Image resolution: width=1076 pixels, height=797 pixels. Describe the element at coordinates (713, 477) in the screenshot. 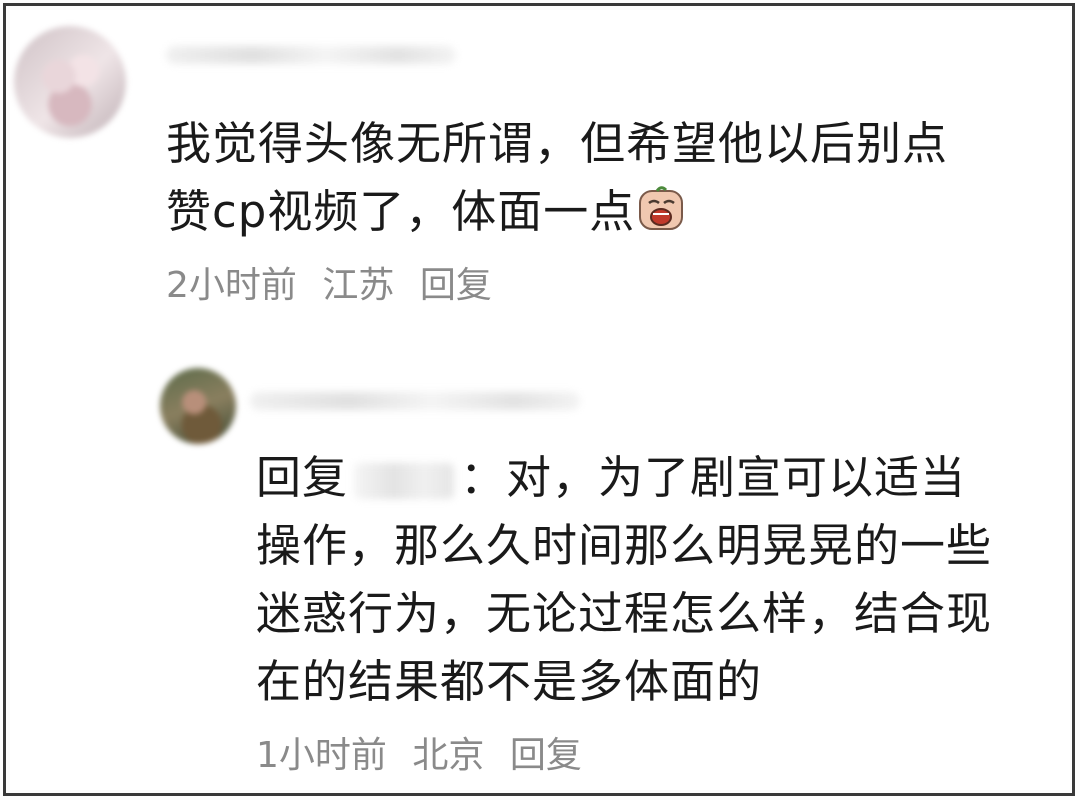

I see `reply-line-text: ：对，为了剧宣可以适当` at that location.